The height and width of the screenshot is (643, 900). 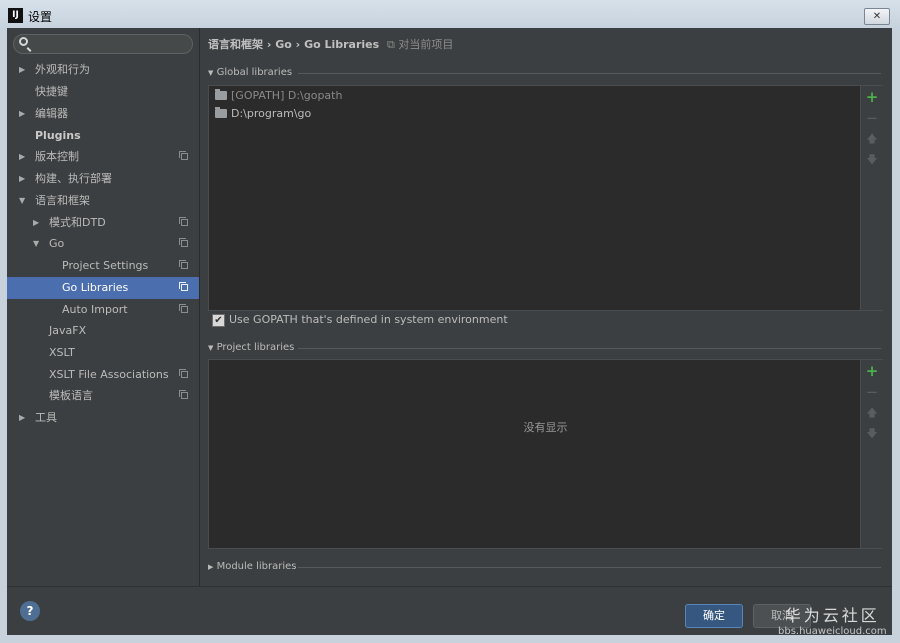 I want to click on sidebar-item-go-libraries: Go Libraries, so click(x=103, y=288).